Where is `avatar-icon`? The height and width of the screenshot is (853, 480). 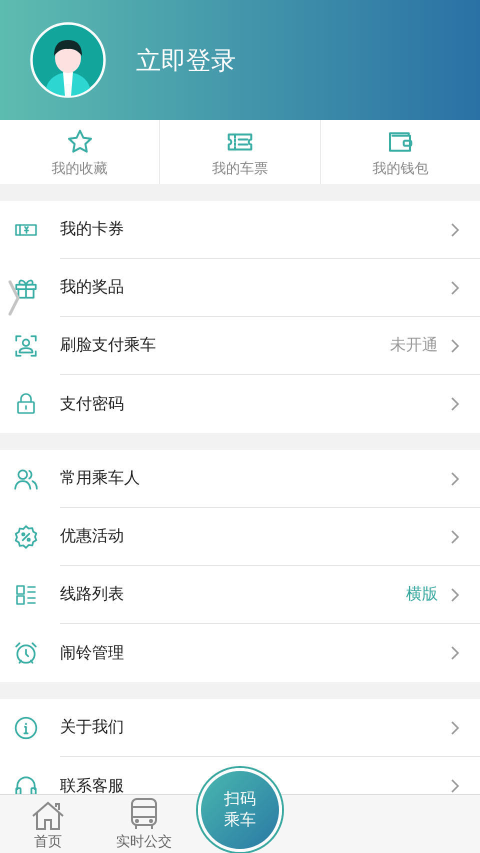
avatar-icon is located at coordinates (68, 60).